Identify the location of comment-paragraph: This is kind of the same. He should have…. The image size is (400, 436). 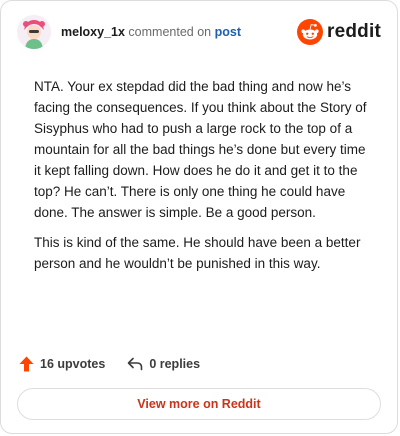
(197, 253).